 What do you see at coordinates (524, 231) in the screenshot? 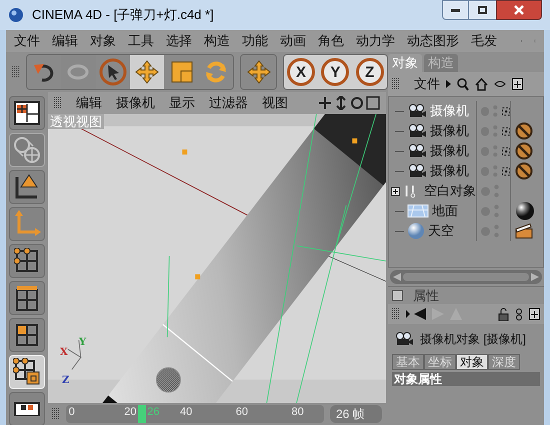
I see `clapper-tag-icon` at bounding box center [524, 231].